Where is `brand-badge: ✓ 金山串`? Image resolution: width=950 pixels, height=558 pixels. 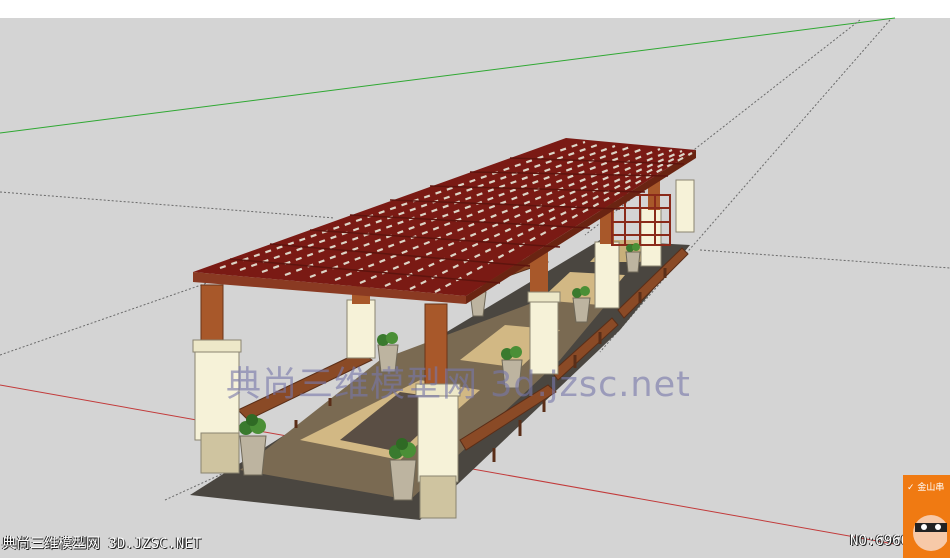
brand-badge: ✓ 金山串 is located at coordinates (926, 516).